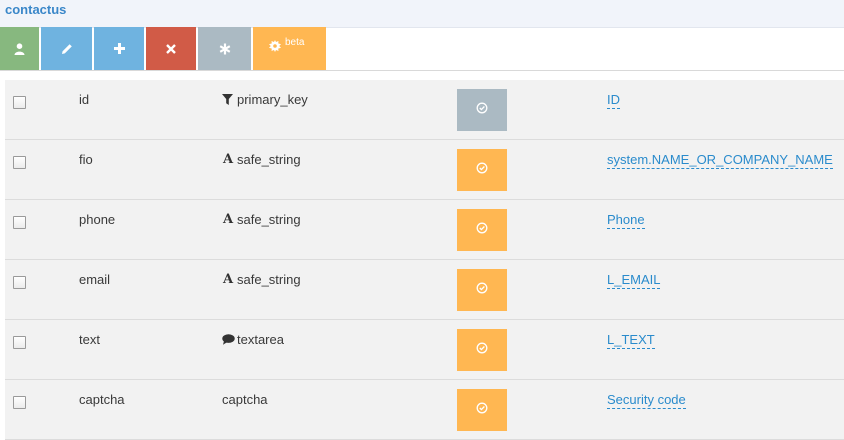 This screenshot has height=440, width=844. Describe the element at coordinates (424, 290) in the screenshot. I see `table-row: email A safe_string L_EMAIL` at that location.